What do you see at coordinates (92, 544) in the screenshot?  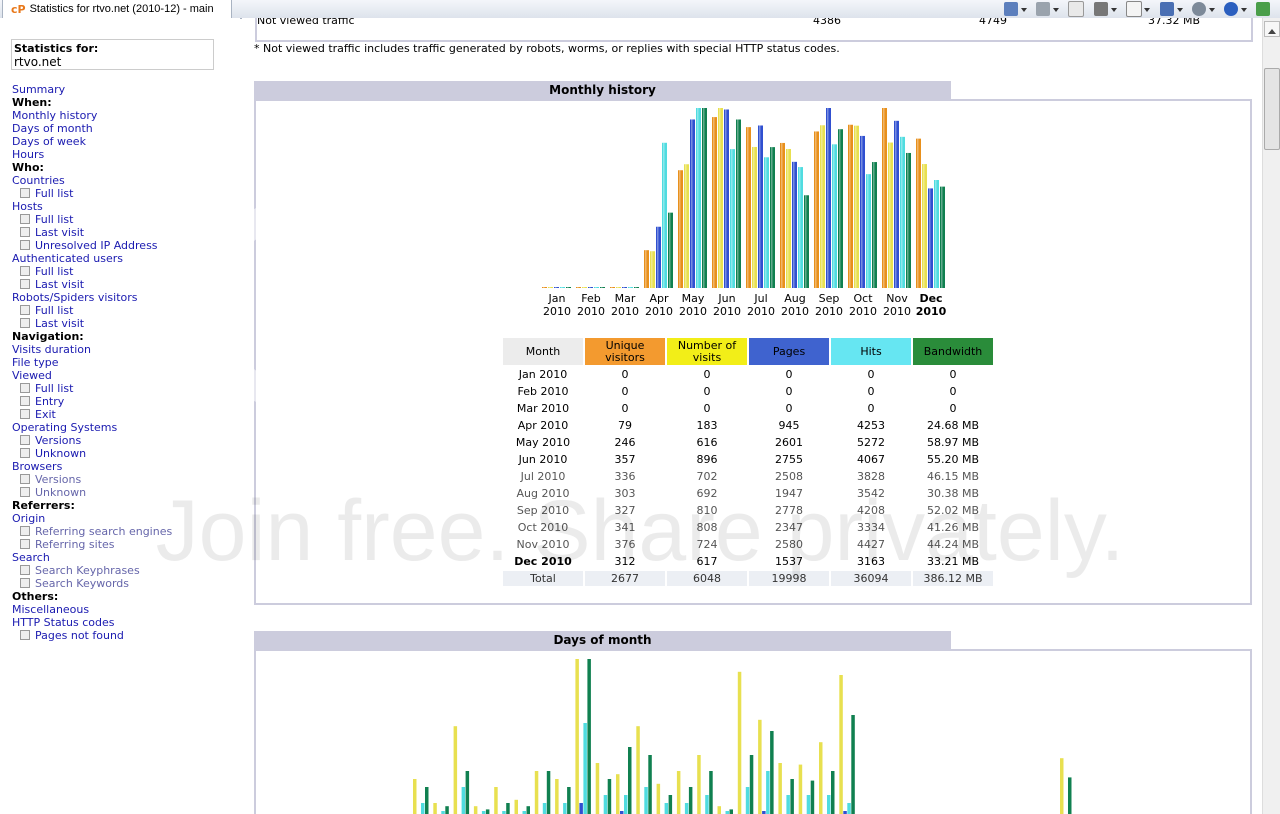 I see `nav-sublink-referring-sites: Referring sites` at bounding box center [92, 544].